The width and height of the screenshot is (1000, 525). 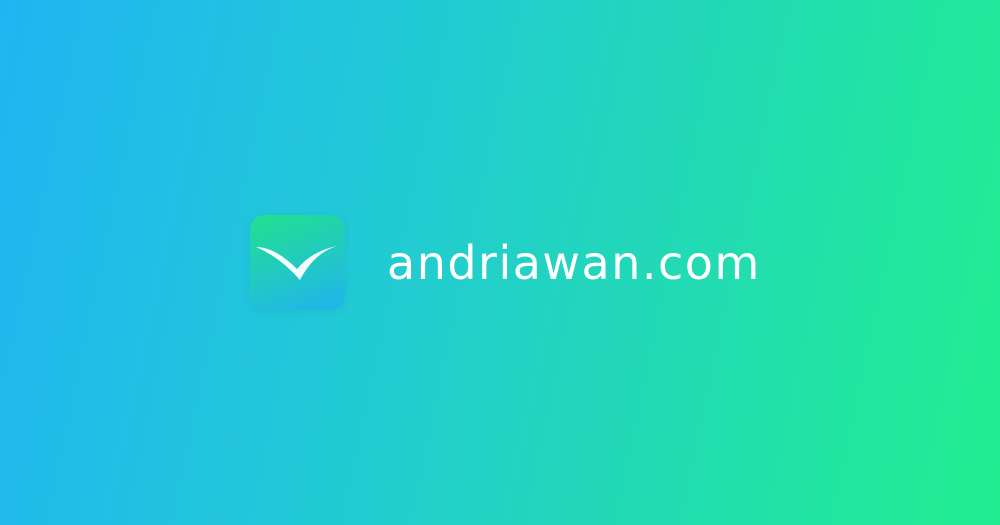 What do you see at coordinates (574, 262) in the screenshot?
I see `site-name: andriawan.com` at bounding box center [574, 262].